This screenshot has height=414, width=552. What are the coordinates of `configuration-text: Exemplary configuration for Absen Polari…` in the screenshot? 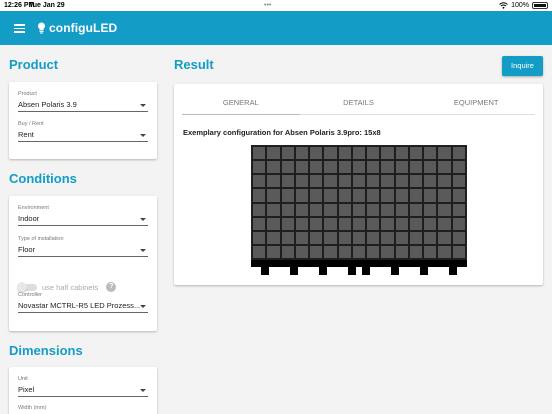 It's located at (282, 132).